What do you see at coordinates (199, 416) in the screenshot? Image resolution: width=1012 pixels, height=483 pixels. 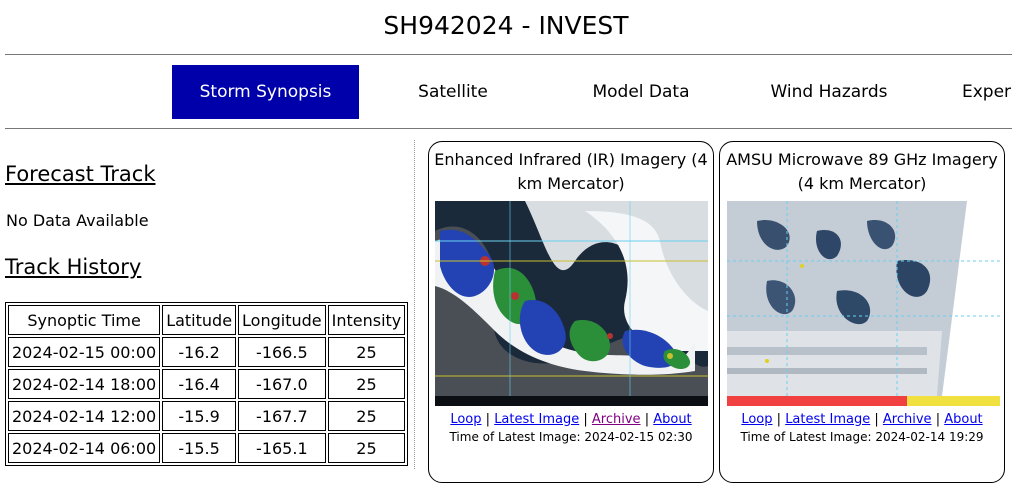 I see `cell-latitude: -15.9` at bounding box center [199, 416].